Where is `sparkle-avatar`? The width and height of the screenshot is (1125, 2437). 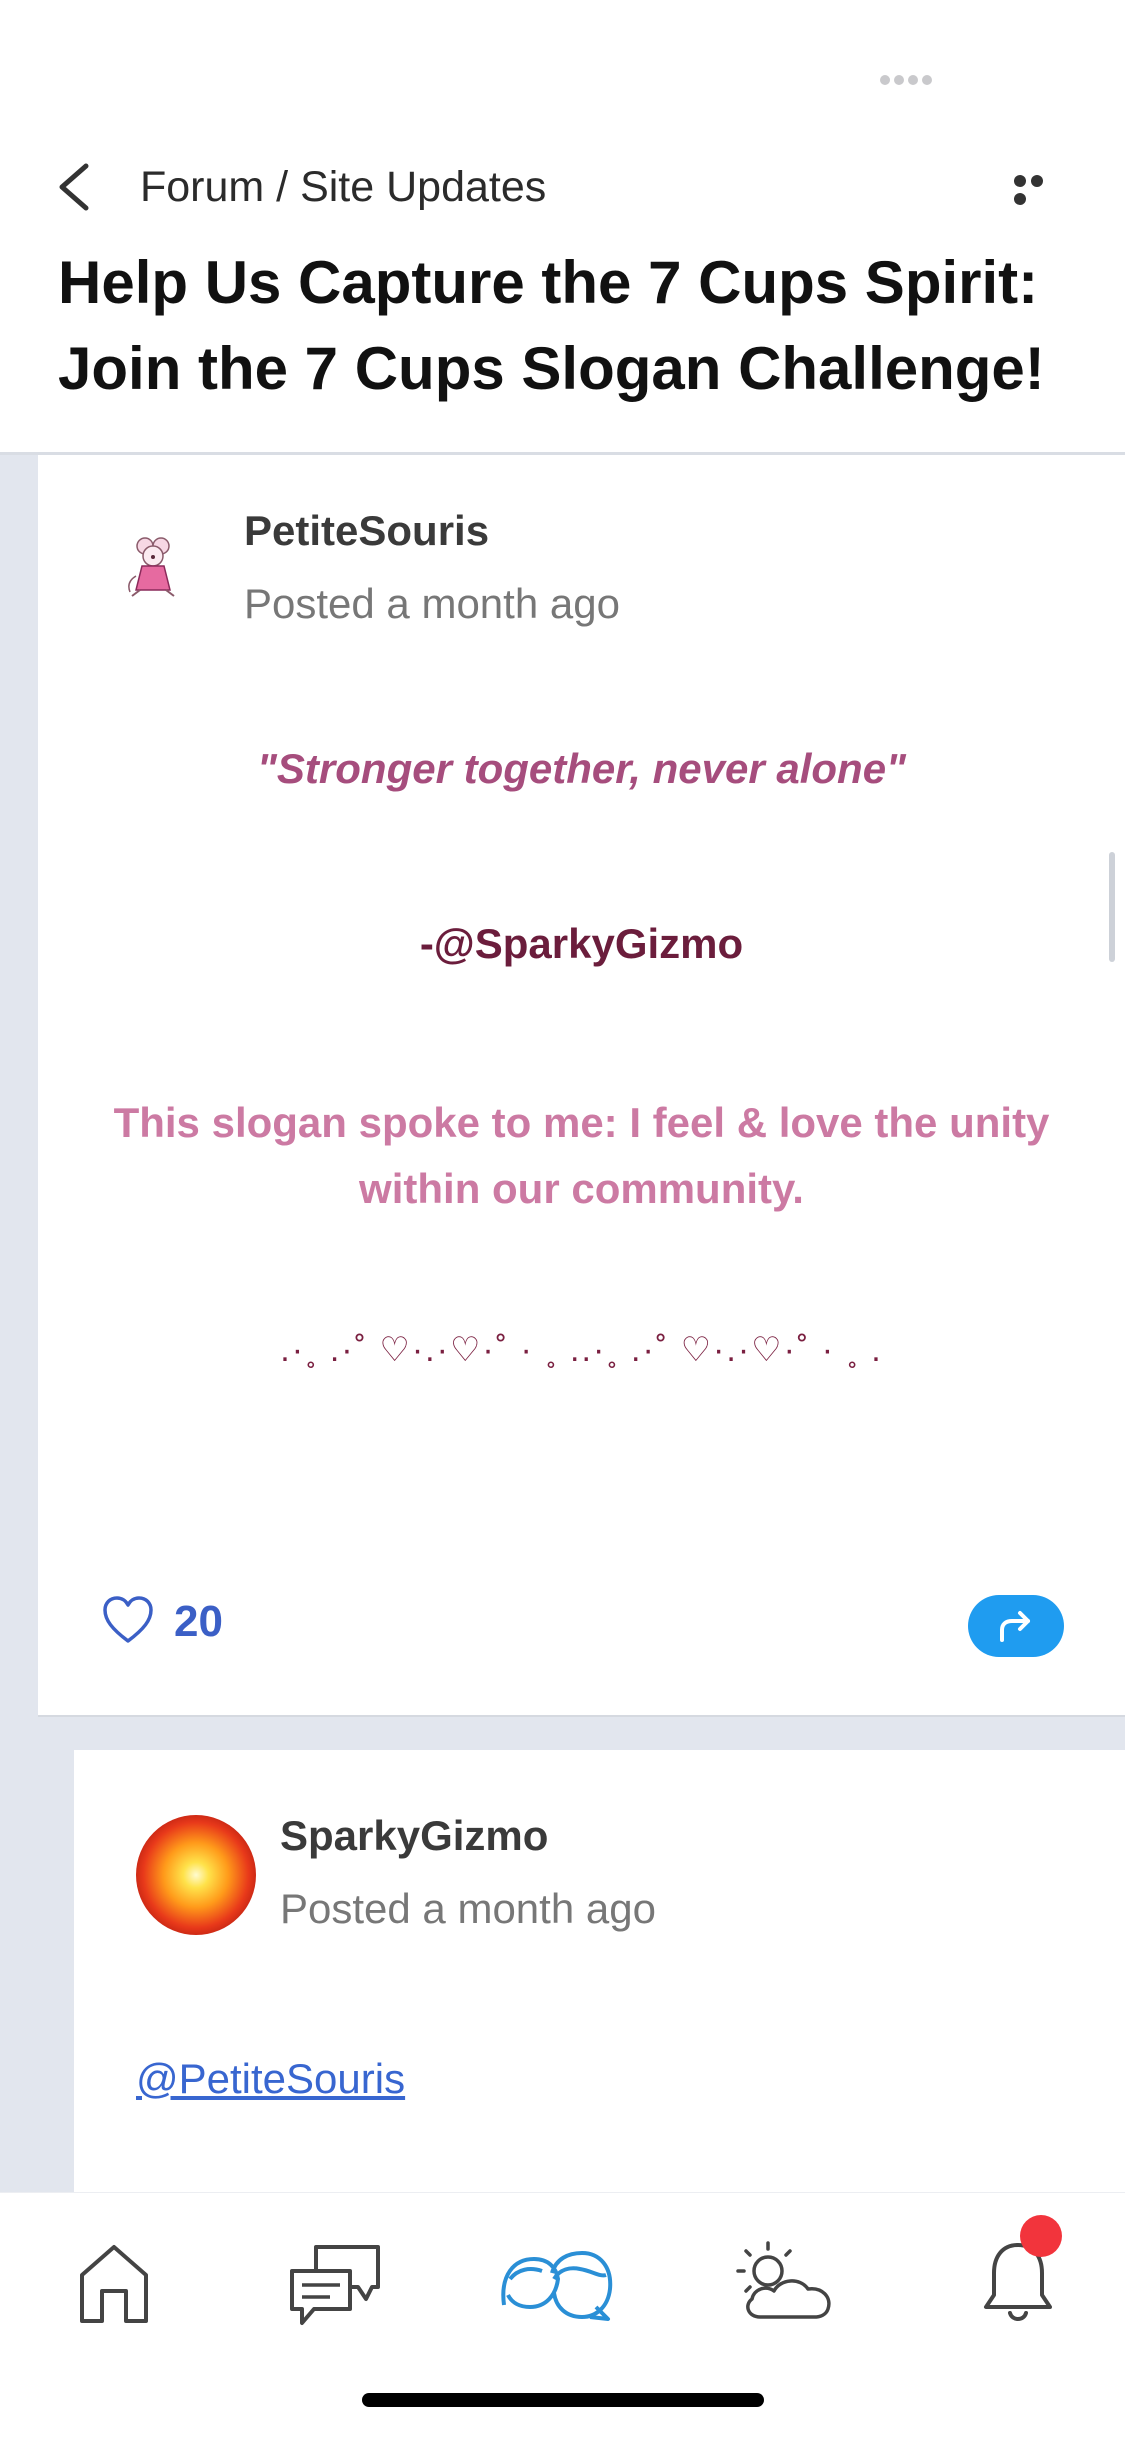
sparkle-avatar is located at coordinates (196, 1875).